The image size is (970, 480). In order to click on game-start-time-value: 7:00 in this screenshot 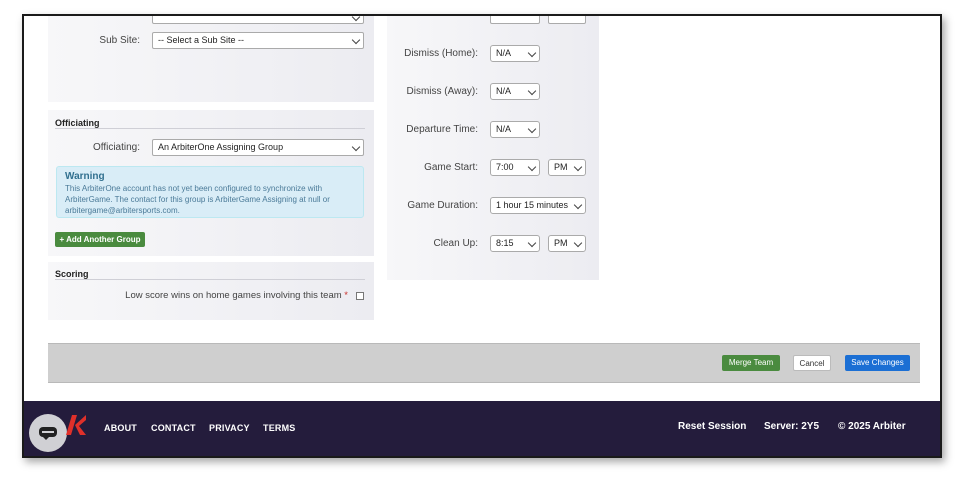, I will do `click(505, 167)`.